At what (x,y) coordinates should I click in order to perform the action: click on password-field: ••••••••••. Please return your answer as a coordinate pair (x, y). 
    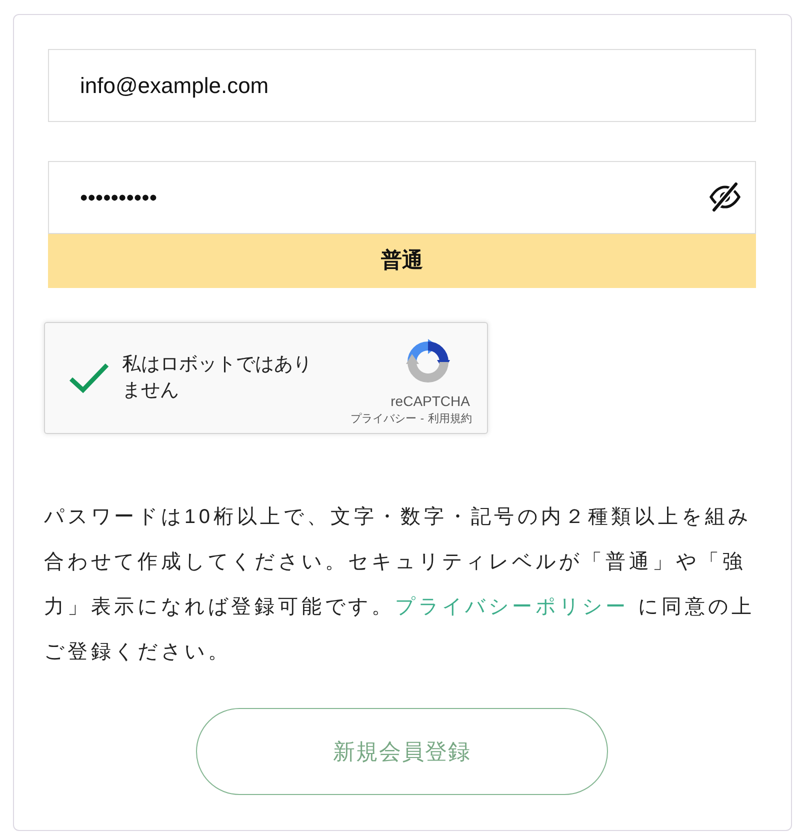
    Looking at the image, I should click on (402, 197).